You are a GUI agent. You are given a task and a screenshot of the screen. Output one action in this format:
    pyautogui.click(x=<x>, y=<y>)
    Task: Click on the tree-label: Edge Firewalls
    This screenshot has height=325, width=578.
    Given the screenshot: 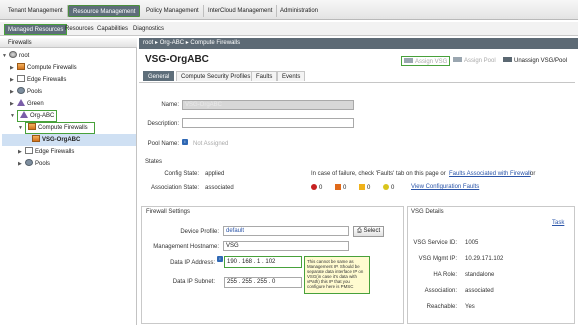 What is the action you would take?
    pyautogui.click(x=47, y=80)
    